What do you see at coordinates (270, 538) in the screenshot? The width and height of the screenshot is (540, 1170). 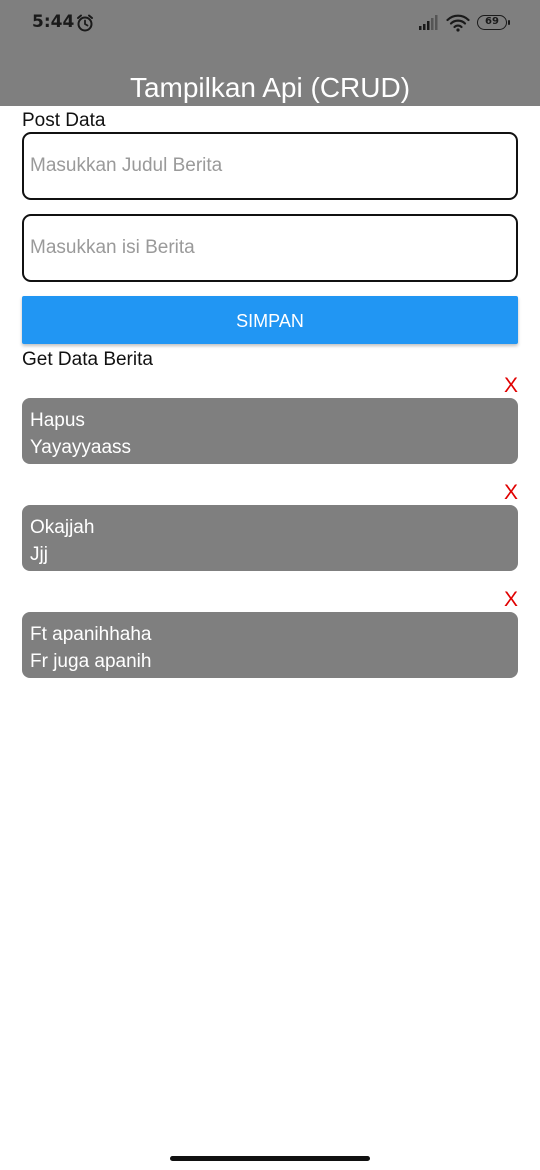 I see `list-item: Okajjah Jjj` at bounding box center [270, 538].